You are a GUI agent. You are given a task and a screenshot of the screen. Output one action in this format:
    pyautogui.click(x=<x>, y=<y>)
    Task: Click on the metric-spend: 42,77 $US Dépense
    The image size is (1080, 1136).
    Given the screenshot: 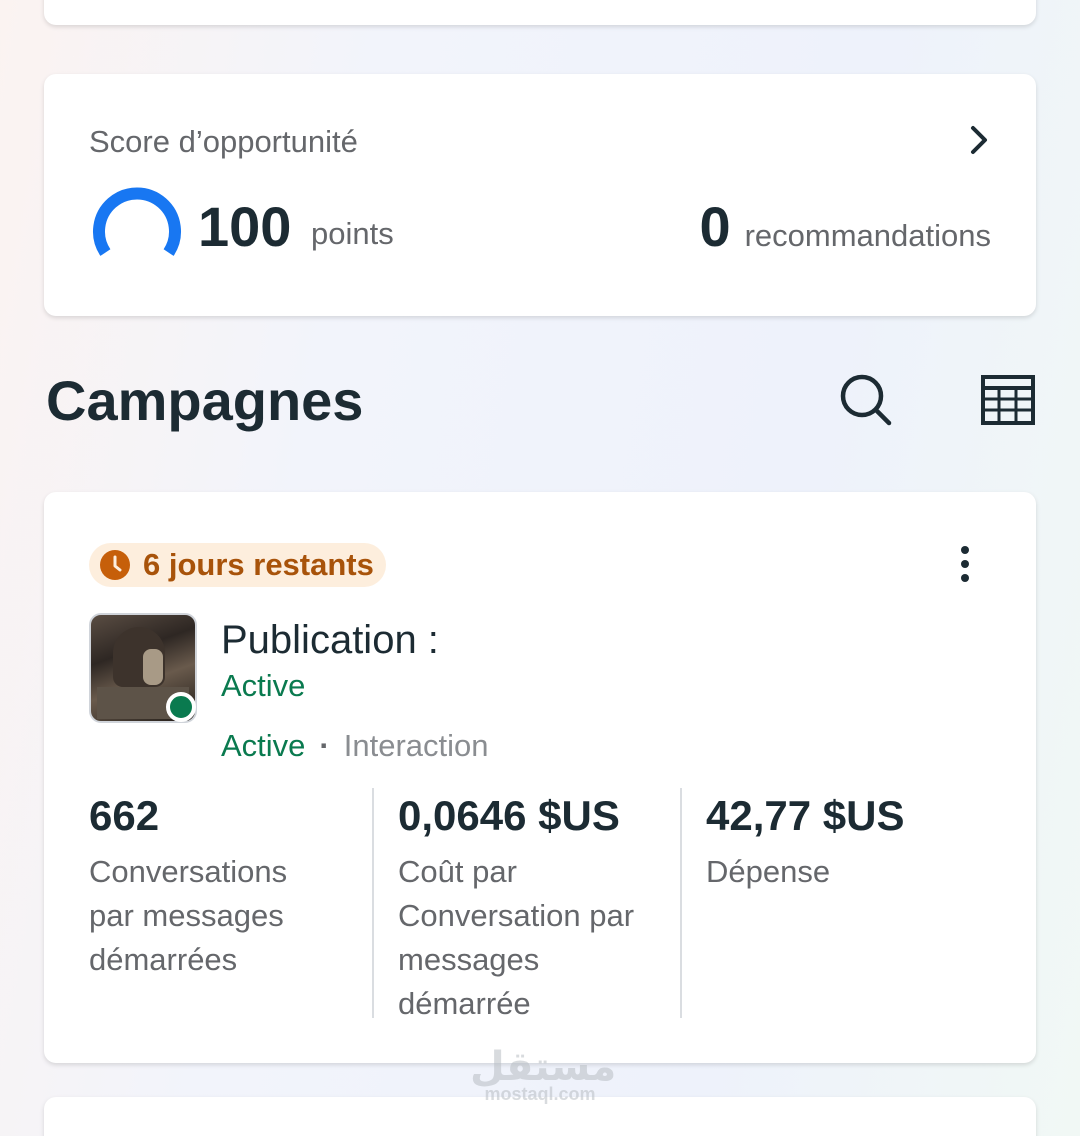 What is the action you would take?
    pyautogui.click(x=831, y=843)
    